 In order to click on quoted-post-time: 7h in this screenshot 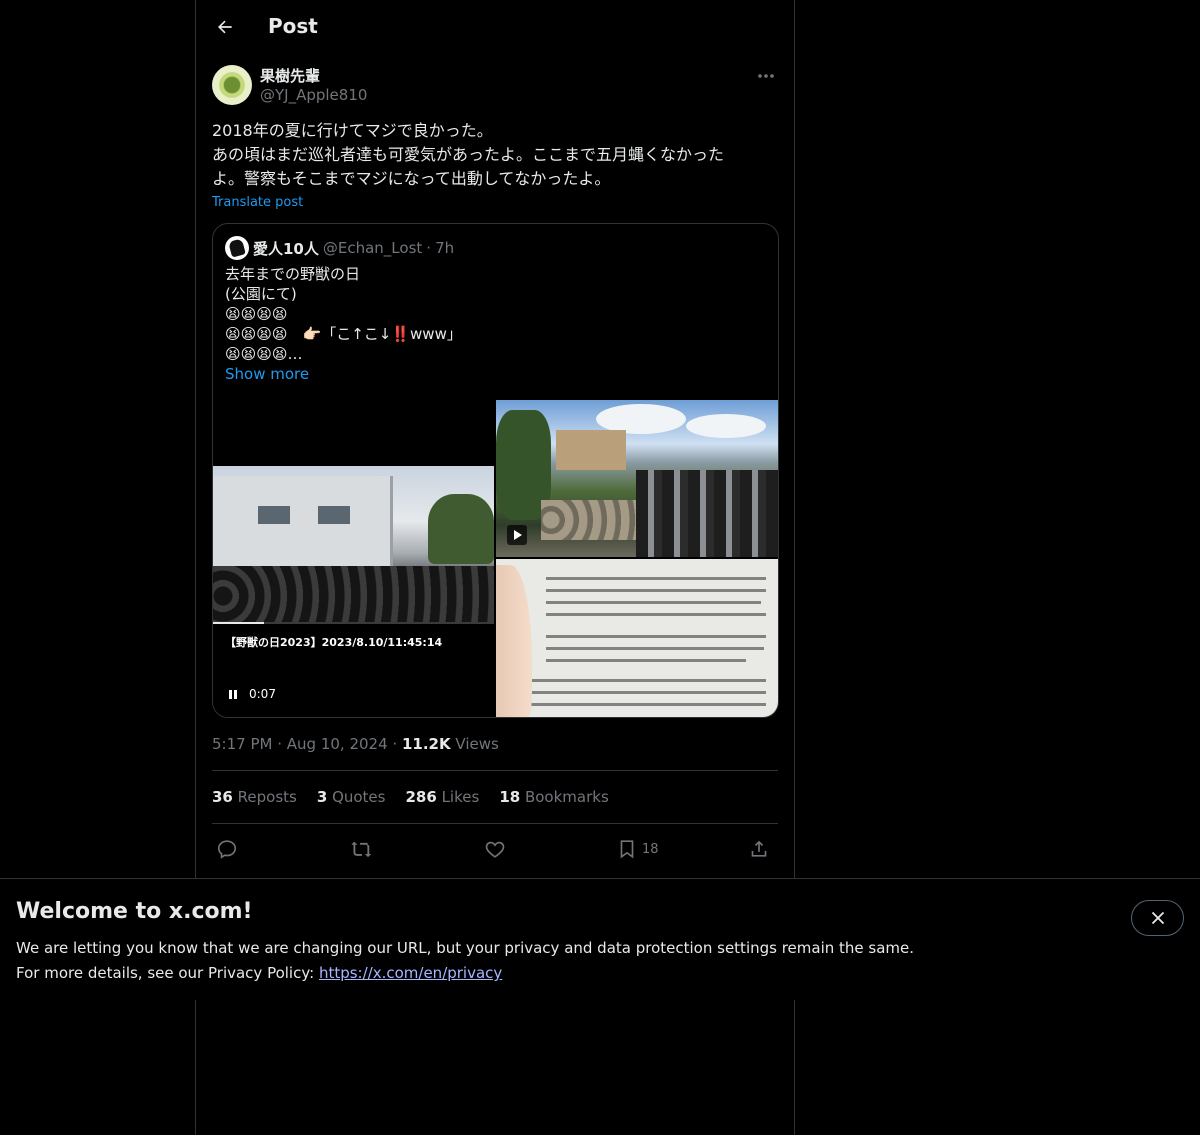, I will do `click(445, 248)`.